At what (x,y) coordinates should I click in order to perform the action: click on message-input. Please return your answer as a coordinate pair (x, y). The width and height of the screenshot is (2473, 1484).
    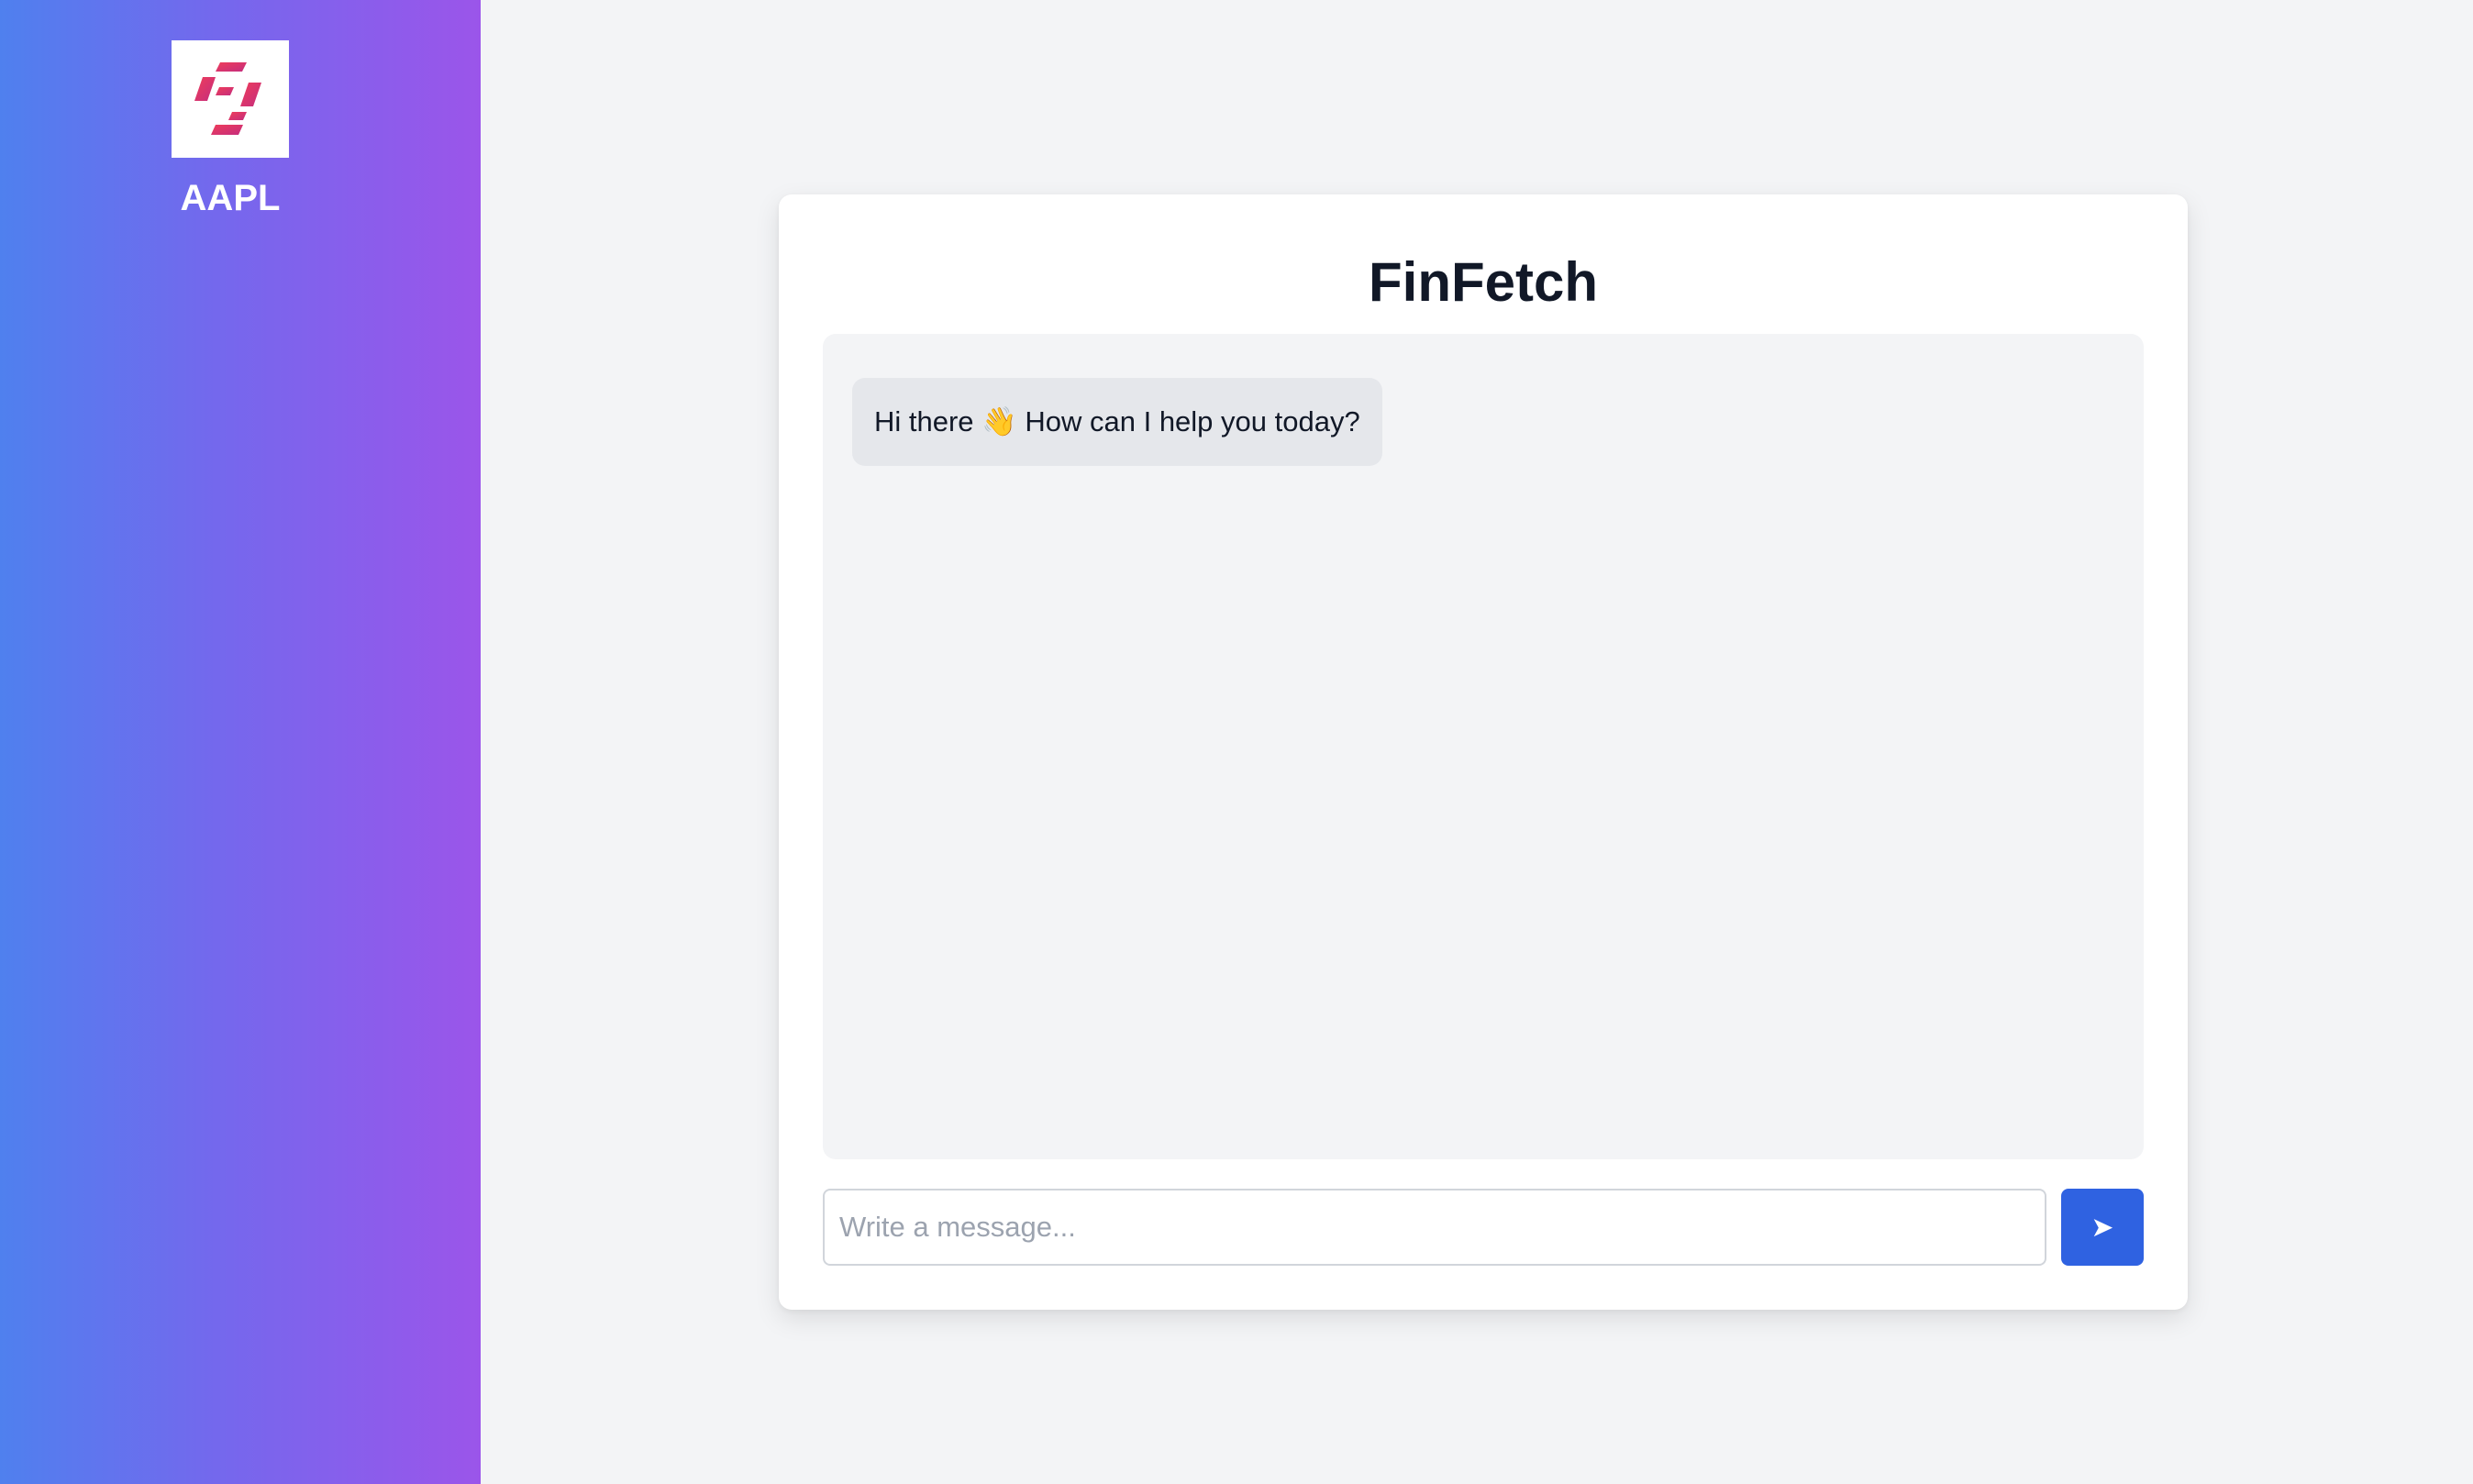
    Looking at the image, I should click on (1435, 1227).